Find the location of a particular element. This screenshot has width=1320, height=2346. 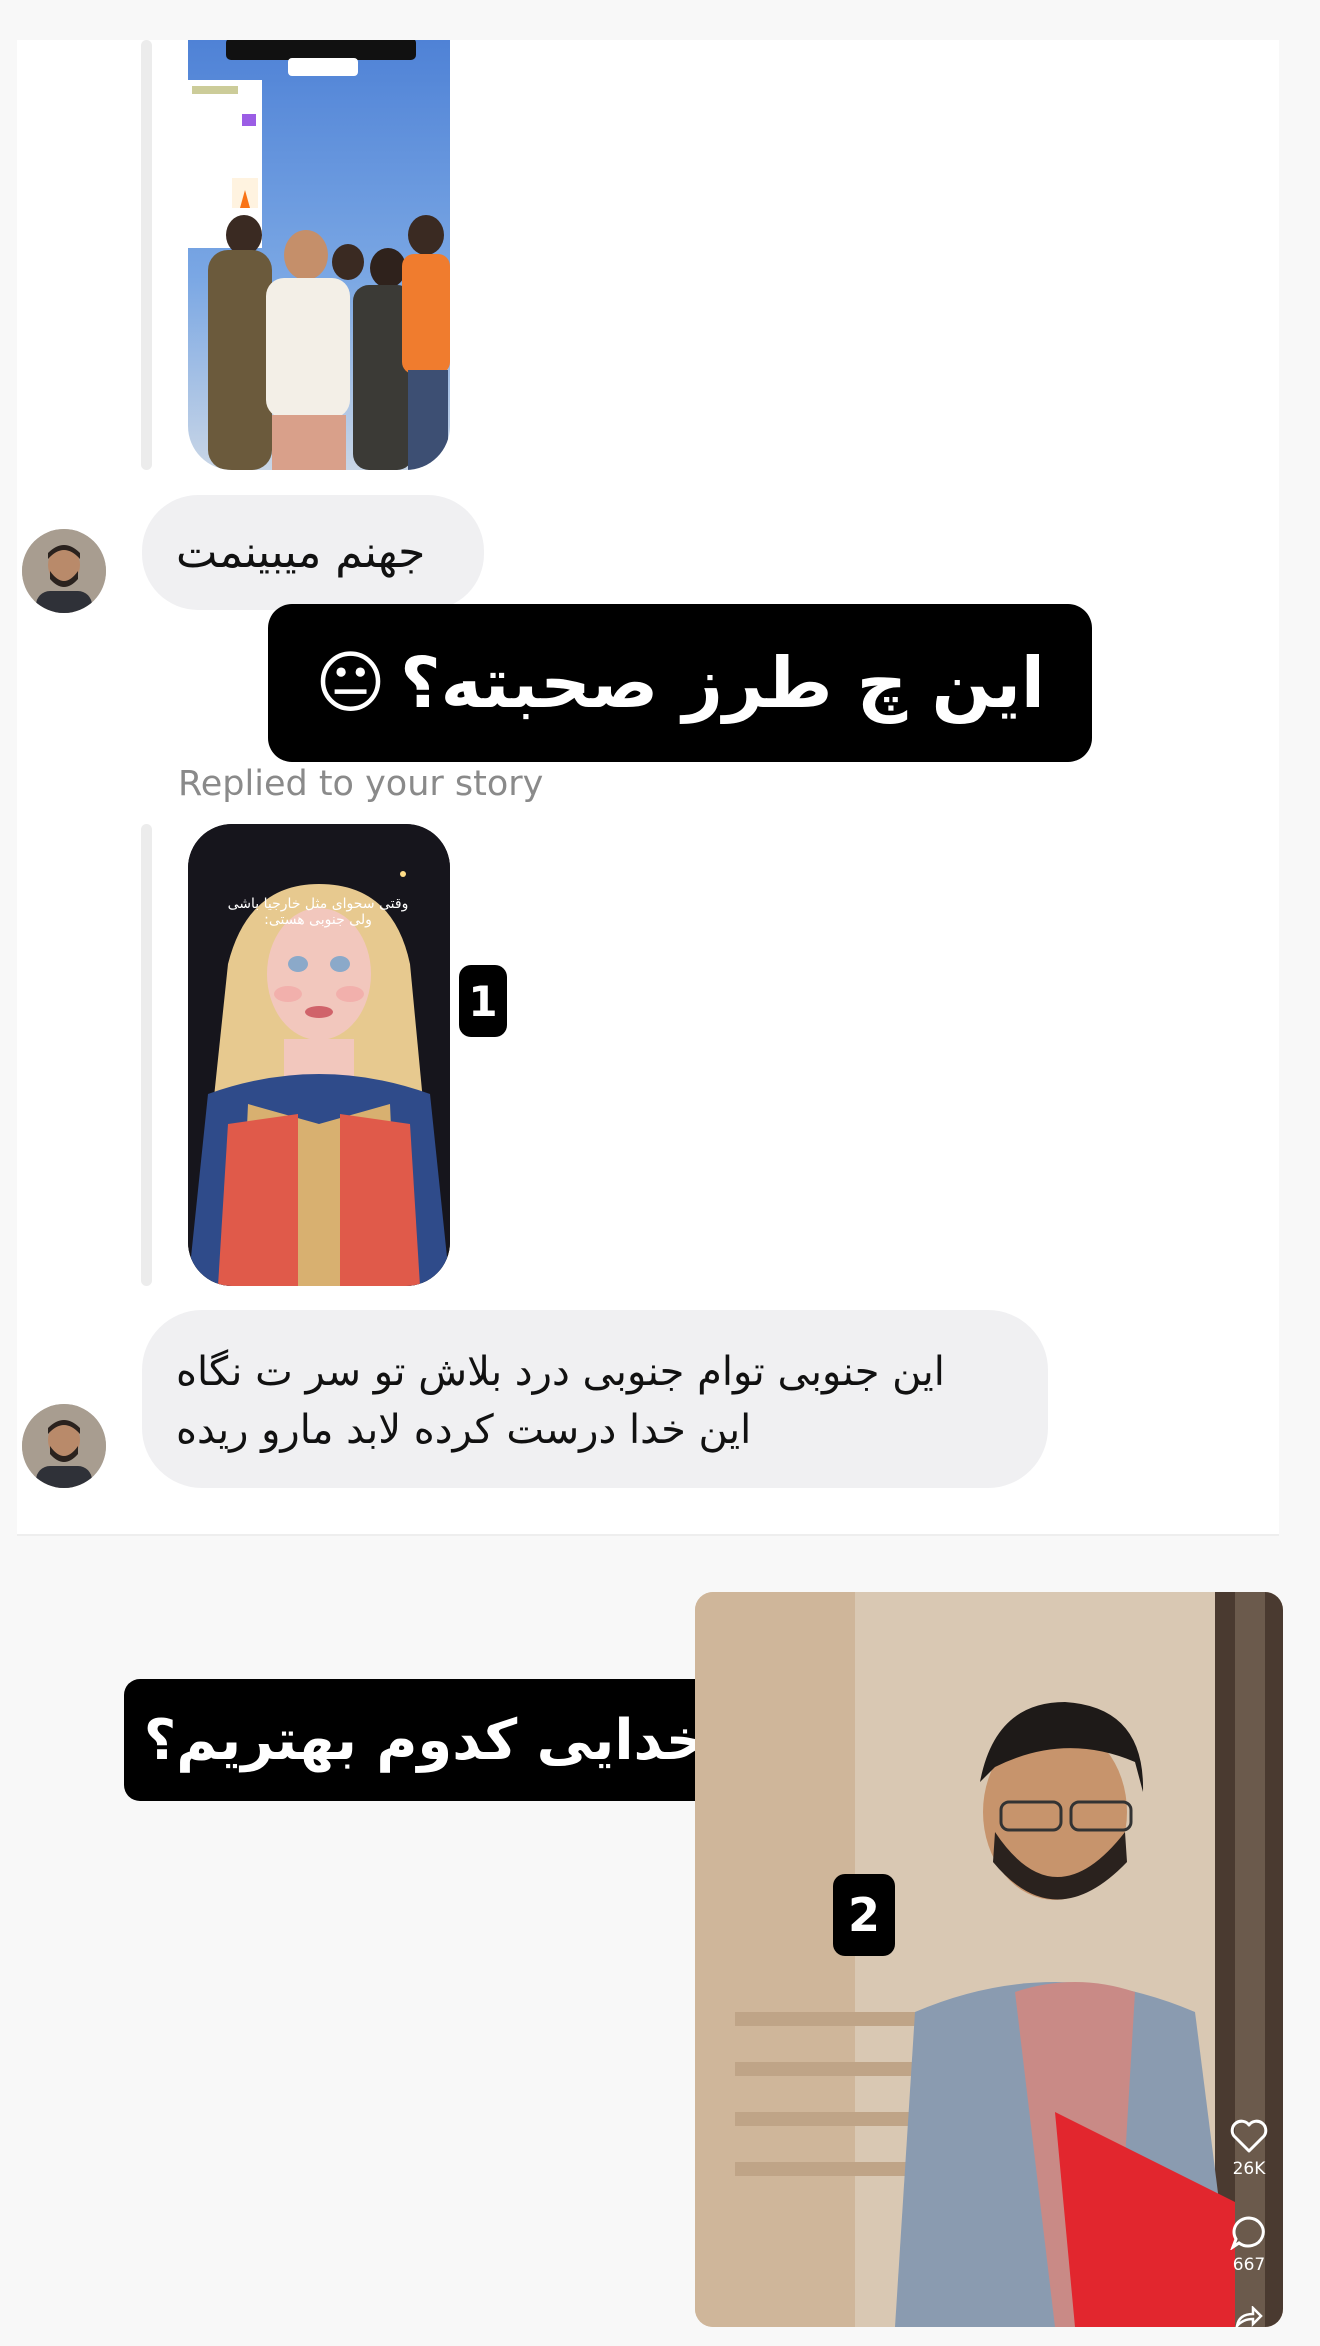

video-caption-overlay: این چ طرز صحبته؟ 😐 is located at coordinates (680, 683).